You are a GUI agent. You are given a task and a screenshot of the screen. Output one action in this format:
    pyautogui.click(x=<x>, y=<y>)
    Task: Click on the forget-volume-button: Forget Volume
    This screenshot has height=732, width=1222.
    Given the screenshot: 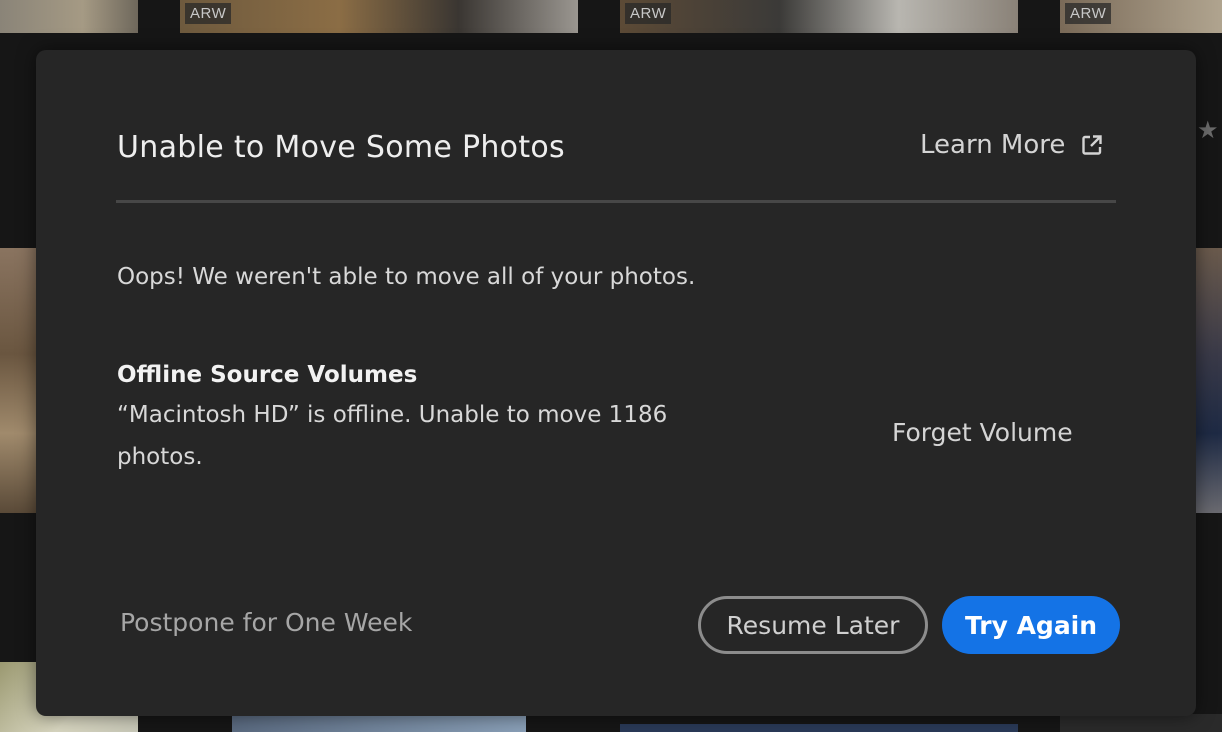 What is the action you would take?
    pyautogui.click(x=982, y=432)
    